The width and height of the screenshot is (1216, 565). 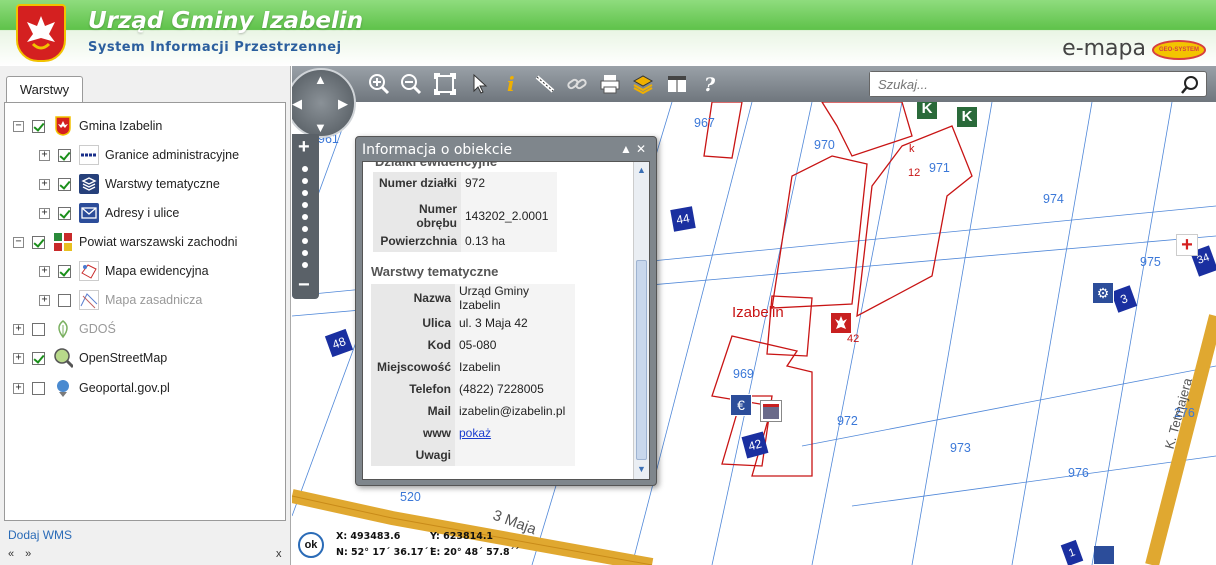 I want to click on link-icon, so click(x=577, y=84).